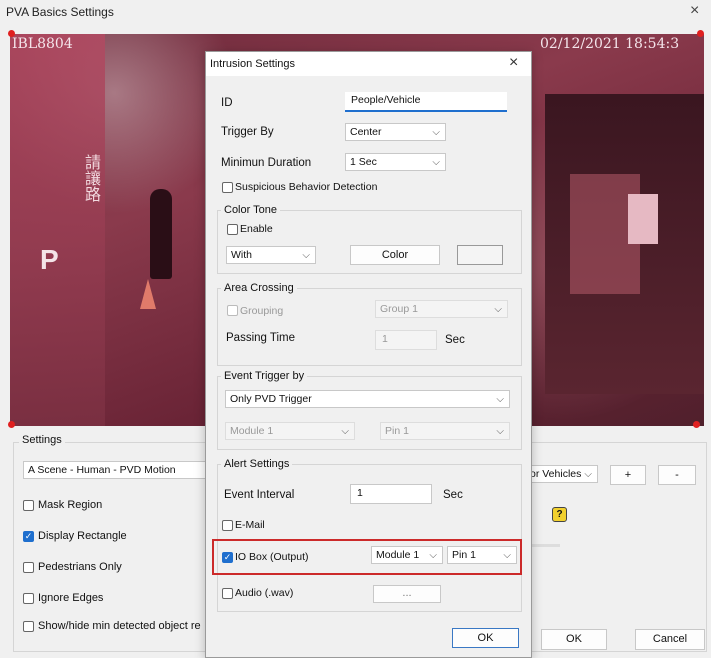 This screenshot has height=658, width=711. Describe the element at coordinates (485, 638) in the screenshot. I see `dialog-ok-button: OK` at that location.